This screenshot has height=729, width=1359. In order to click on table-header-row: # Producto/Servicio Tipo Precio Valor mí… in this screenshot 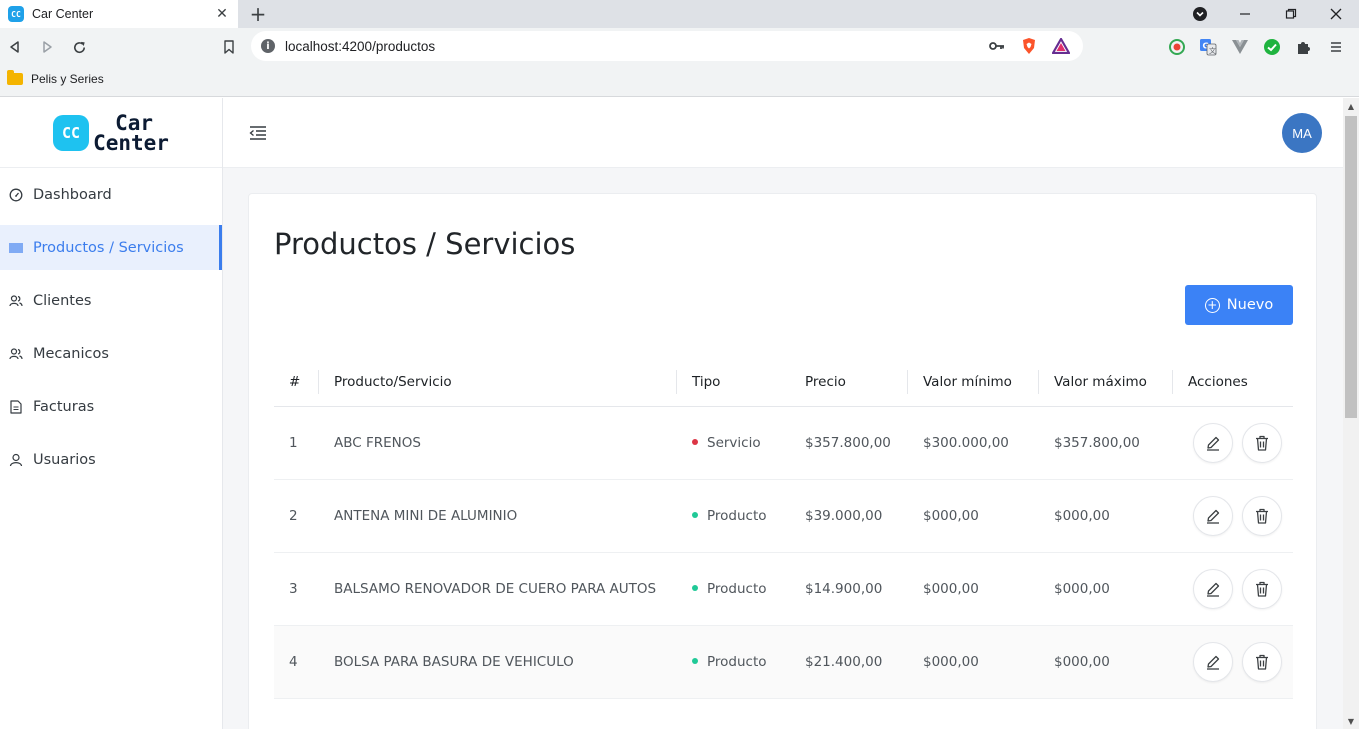, I will do `click(783, 382)`.